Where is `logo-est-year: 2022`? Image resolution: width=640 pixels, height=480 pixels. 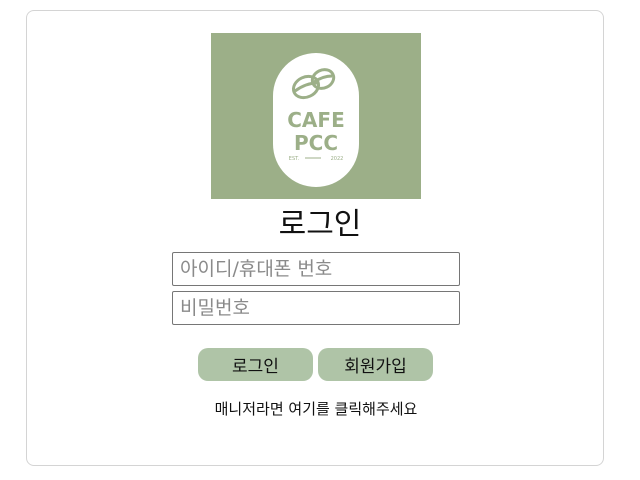 logo-est-year: 2022 is located at coordinates (337, 159).